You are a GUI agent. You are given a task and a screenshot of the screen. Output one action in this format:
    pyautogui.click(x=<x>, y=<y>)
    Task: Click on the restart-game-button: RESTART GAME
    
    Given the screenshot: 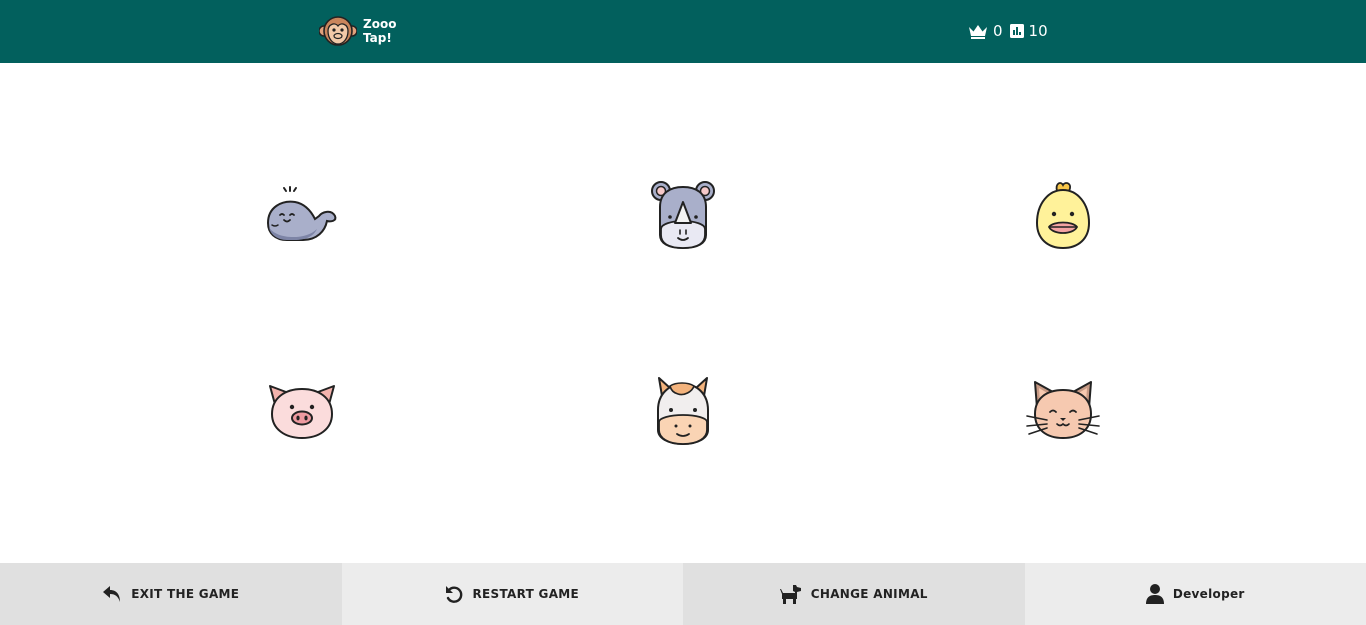 What is the action you would take?
    pyautogui.click(x=512, y=594)
    